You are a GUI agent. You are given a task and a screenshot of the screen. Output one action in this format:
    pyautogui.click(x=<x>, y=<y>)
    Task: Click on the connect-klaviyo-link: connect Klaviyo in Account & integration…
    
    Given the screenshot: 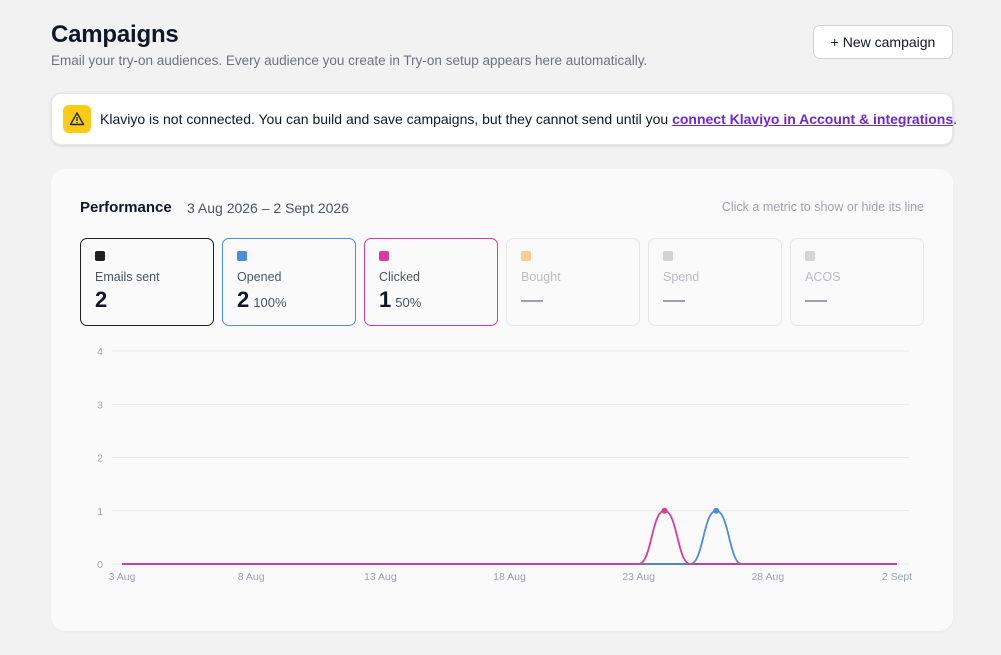 What is the action you would take?
    pyautogui.click(x=812, y=119)
    